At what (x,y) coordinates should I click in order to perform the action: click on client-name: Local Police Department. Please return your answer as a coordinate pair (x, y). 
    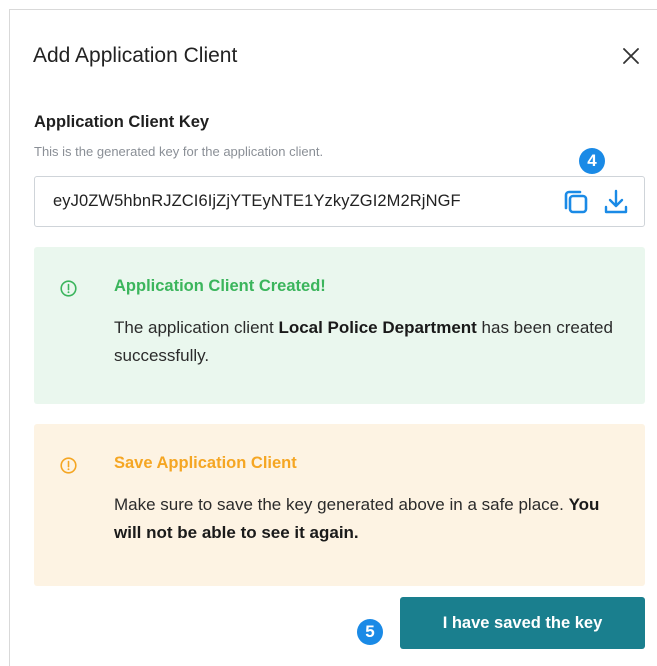
    Looking at the image, I should click on (377, 327).